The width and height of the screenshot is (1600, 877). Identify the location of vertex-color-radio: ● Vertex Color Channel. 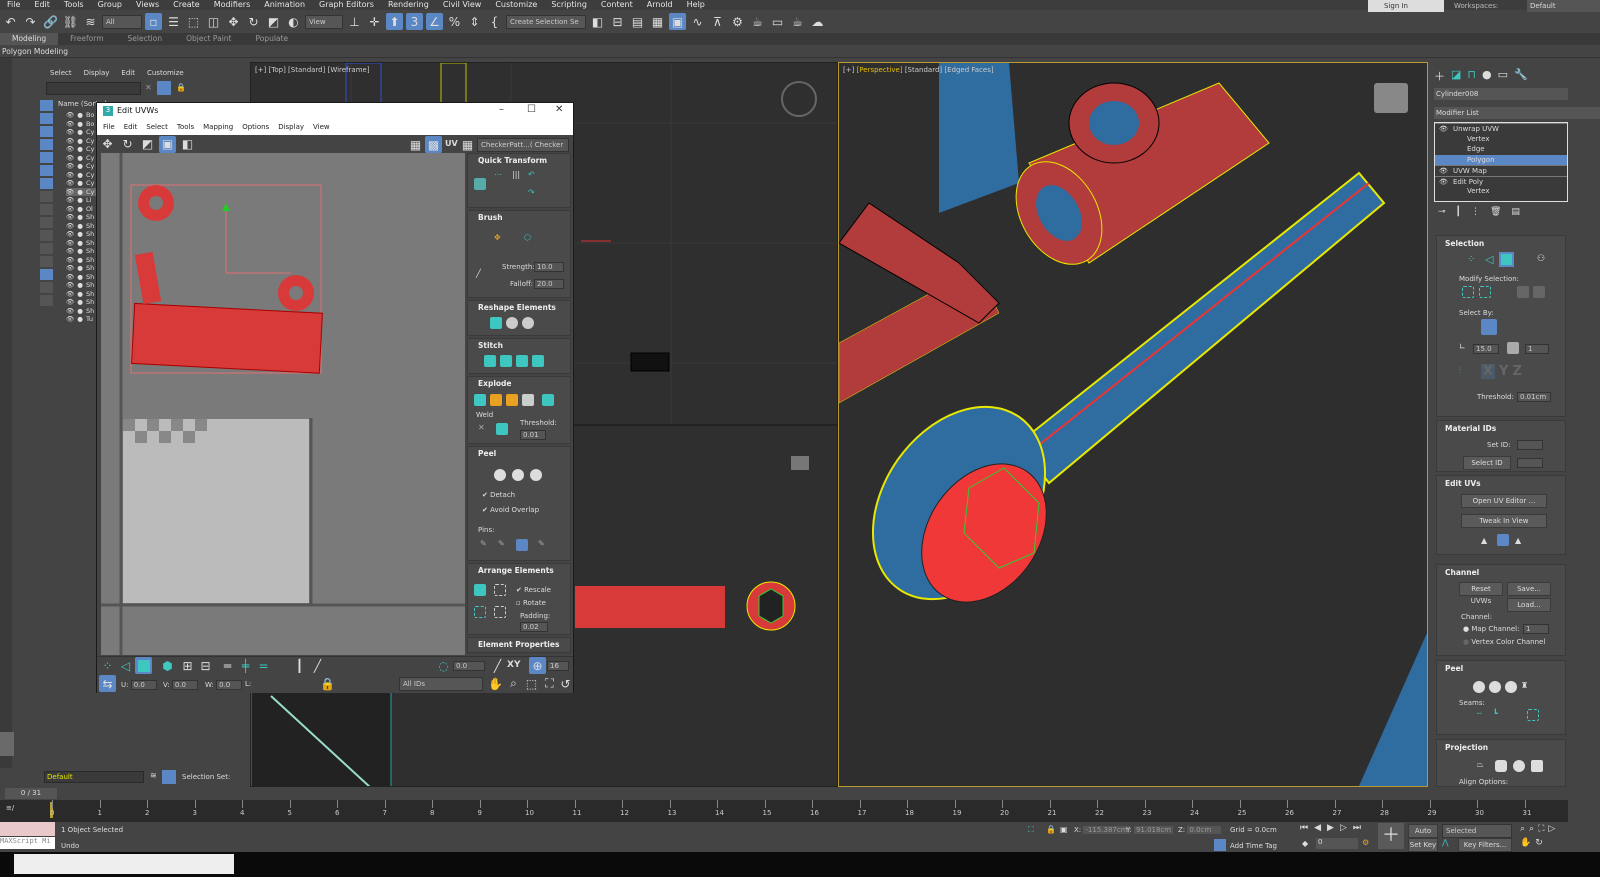
(1504, 642).